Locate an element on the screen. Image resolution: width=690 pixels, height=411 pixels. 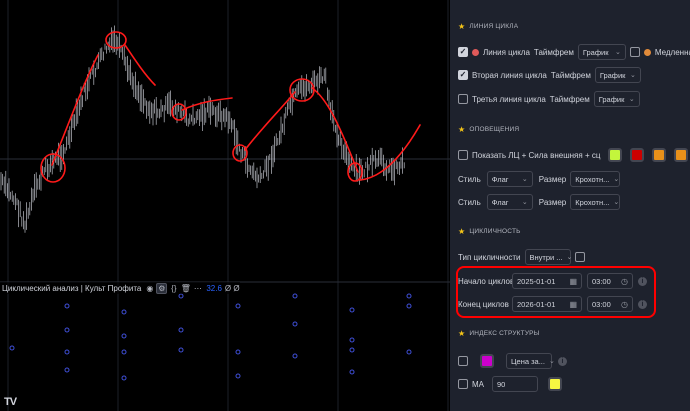
structure-color-swatch is located at coordinates (487, 361).